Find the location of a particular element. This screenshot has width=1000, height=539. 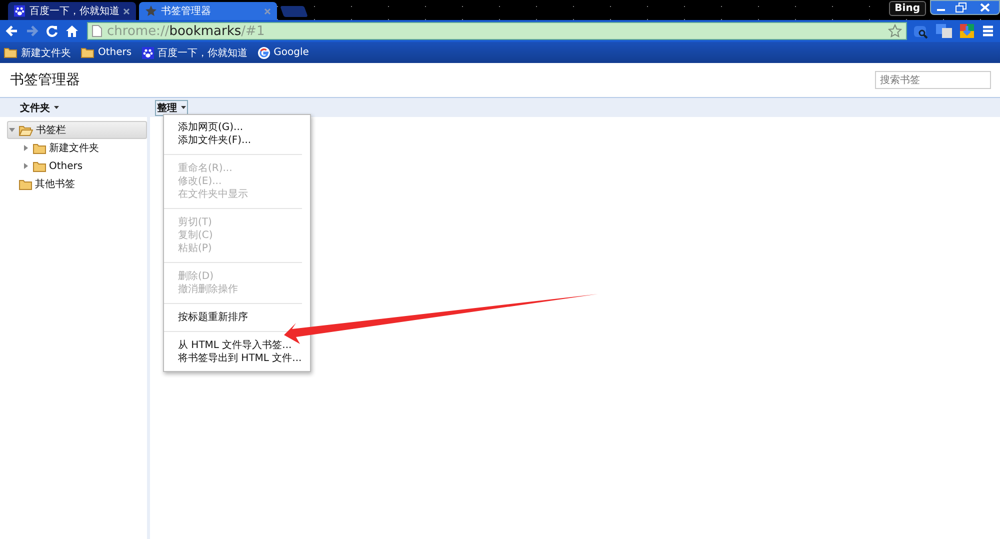

close-icon is located at coordinates (126, 11).